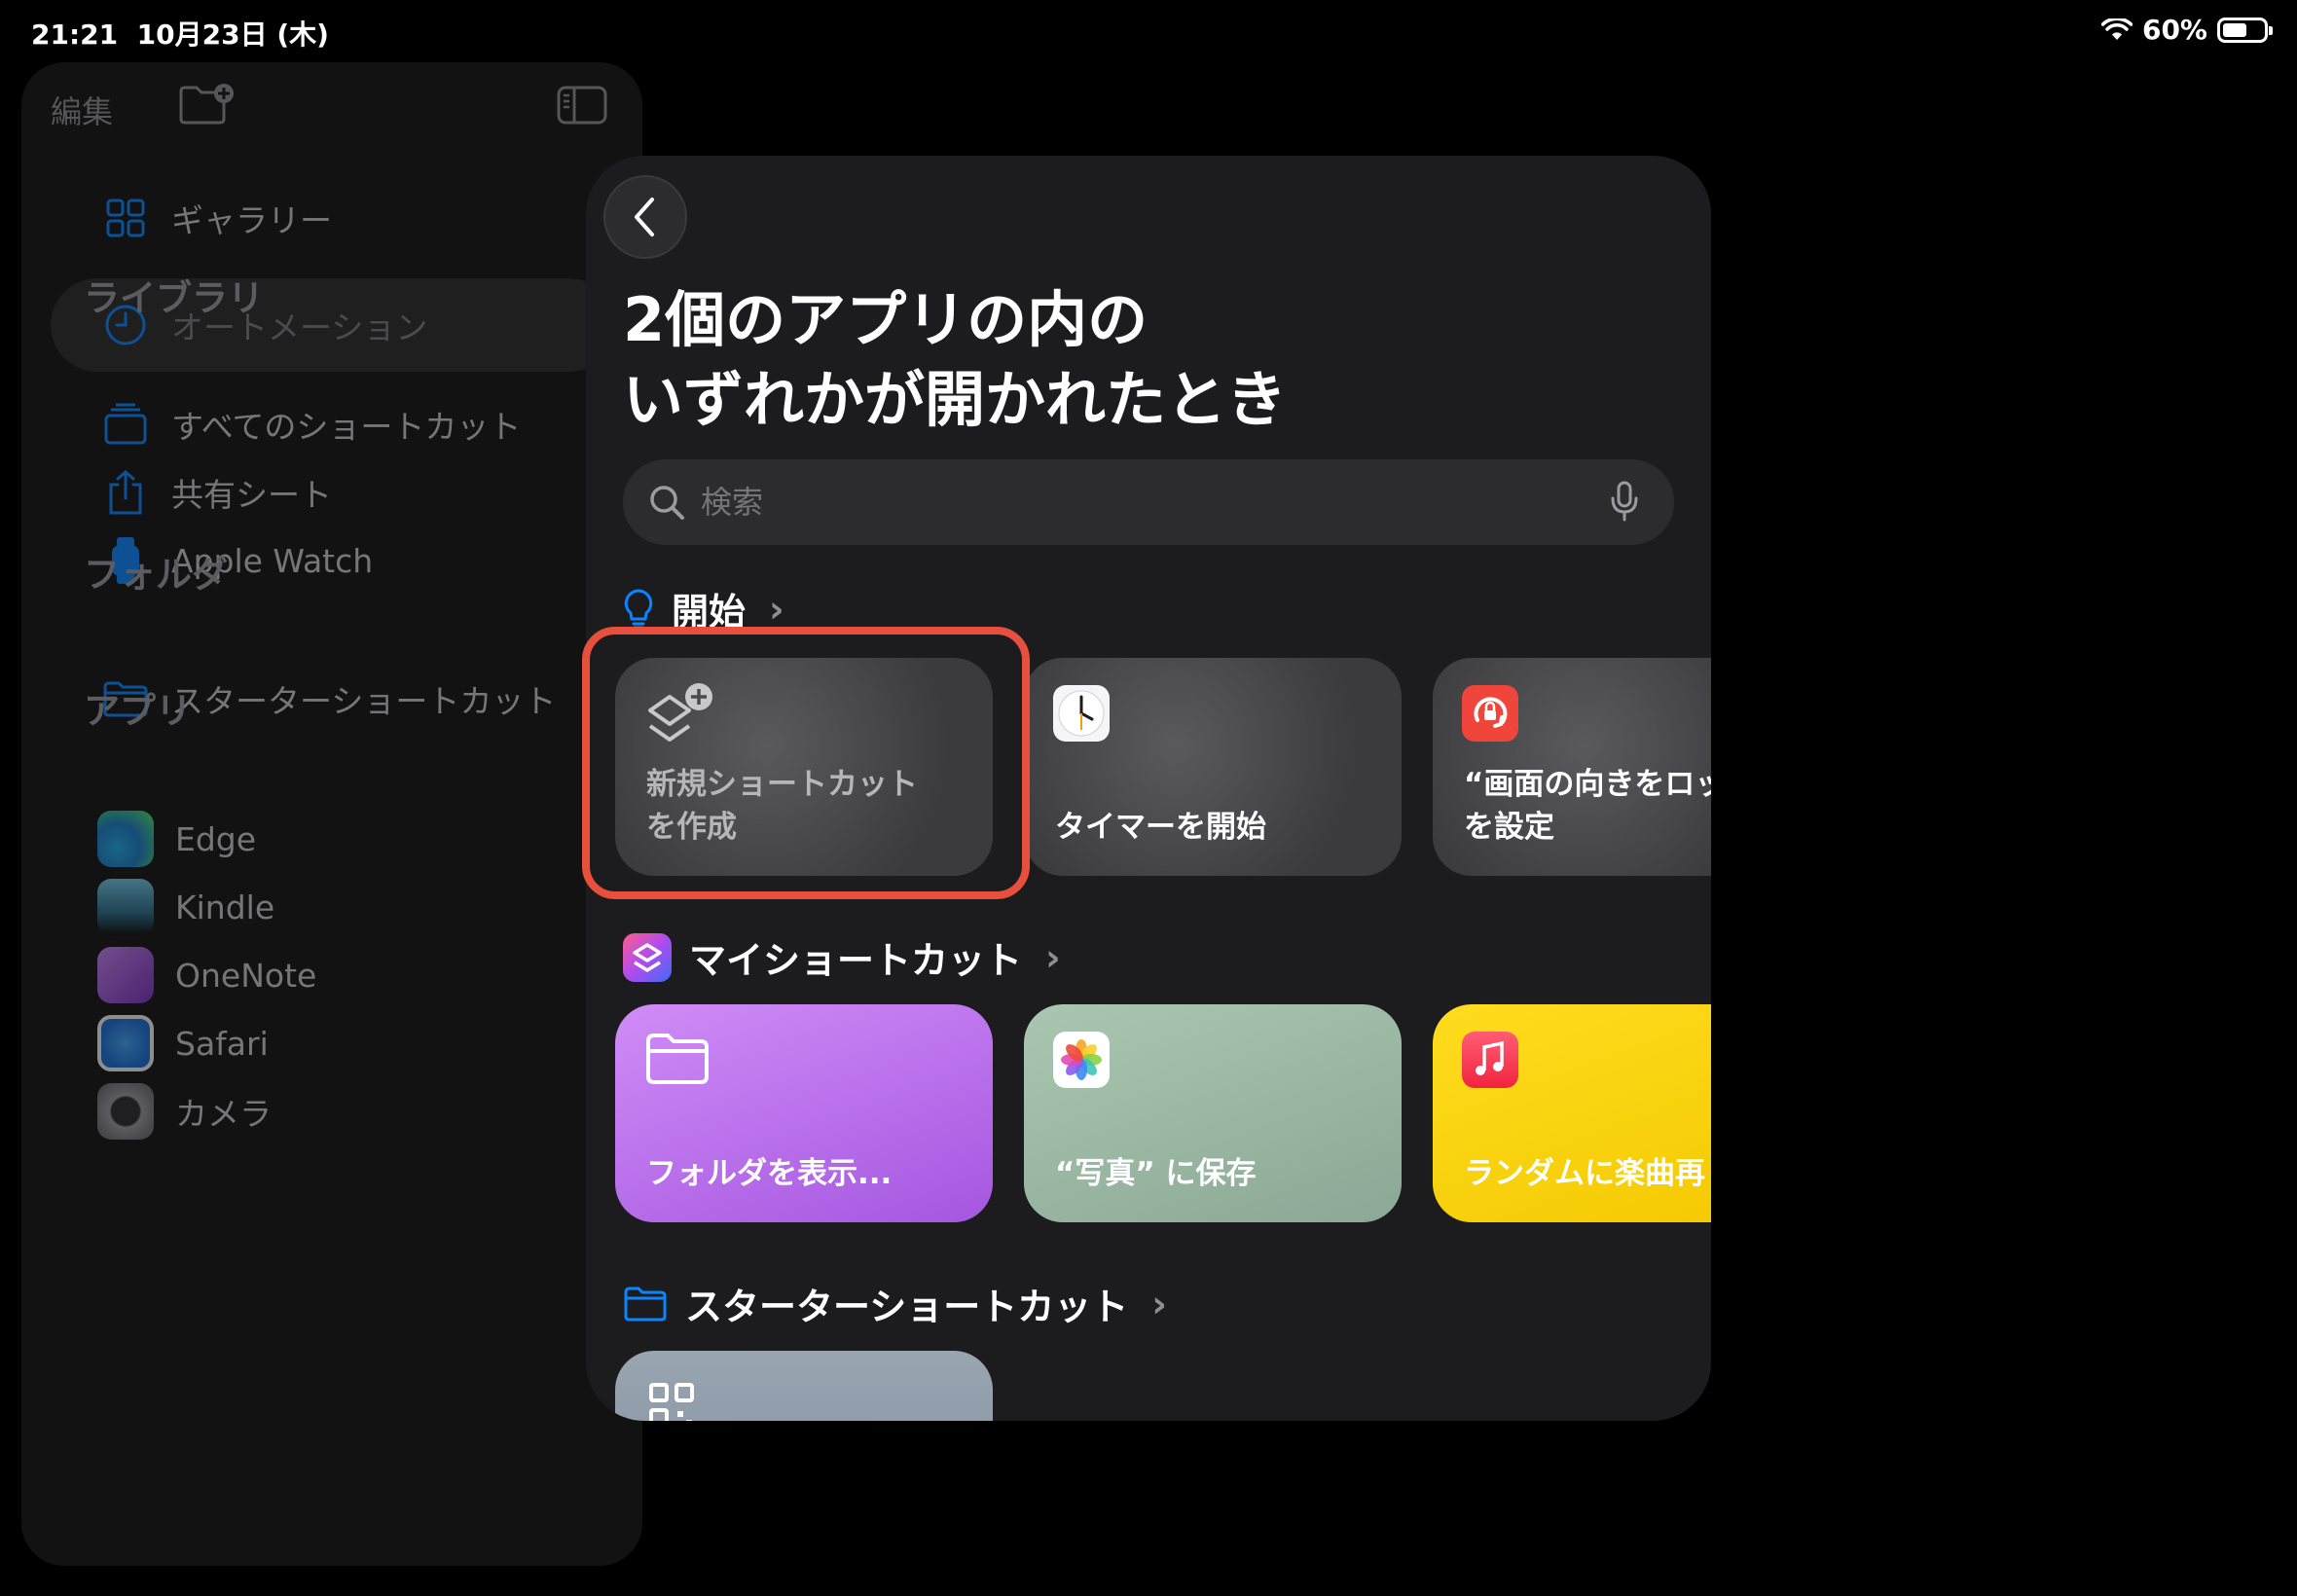 The height and width of the screenshot is (1596, 2297). What do you see at coordinates (907, 1307) in the screenshot?
I see `section-title: スターターショートカット` at bounding box center [907, 1307].